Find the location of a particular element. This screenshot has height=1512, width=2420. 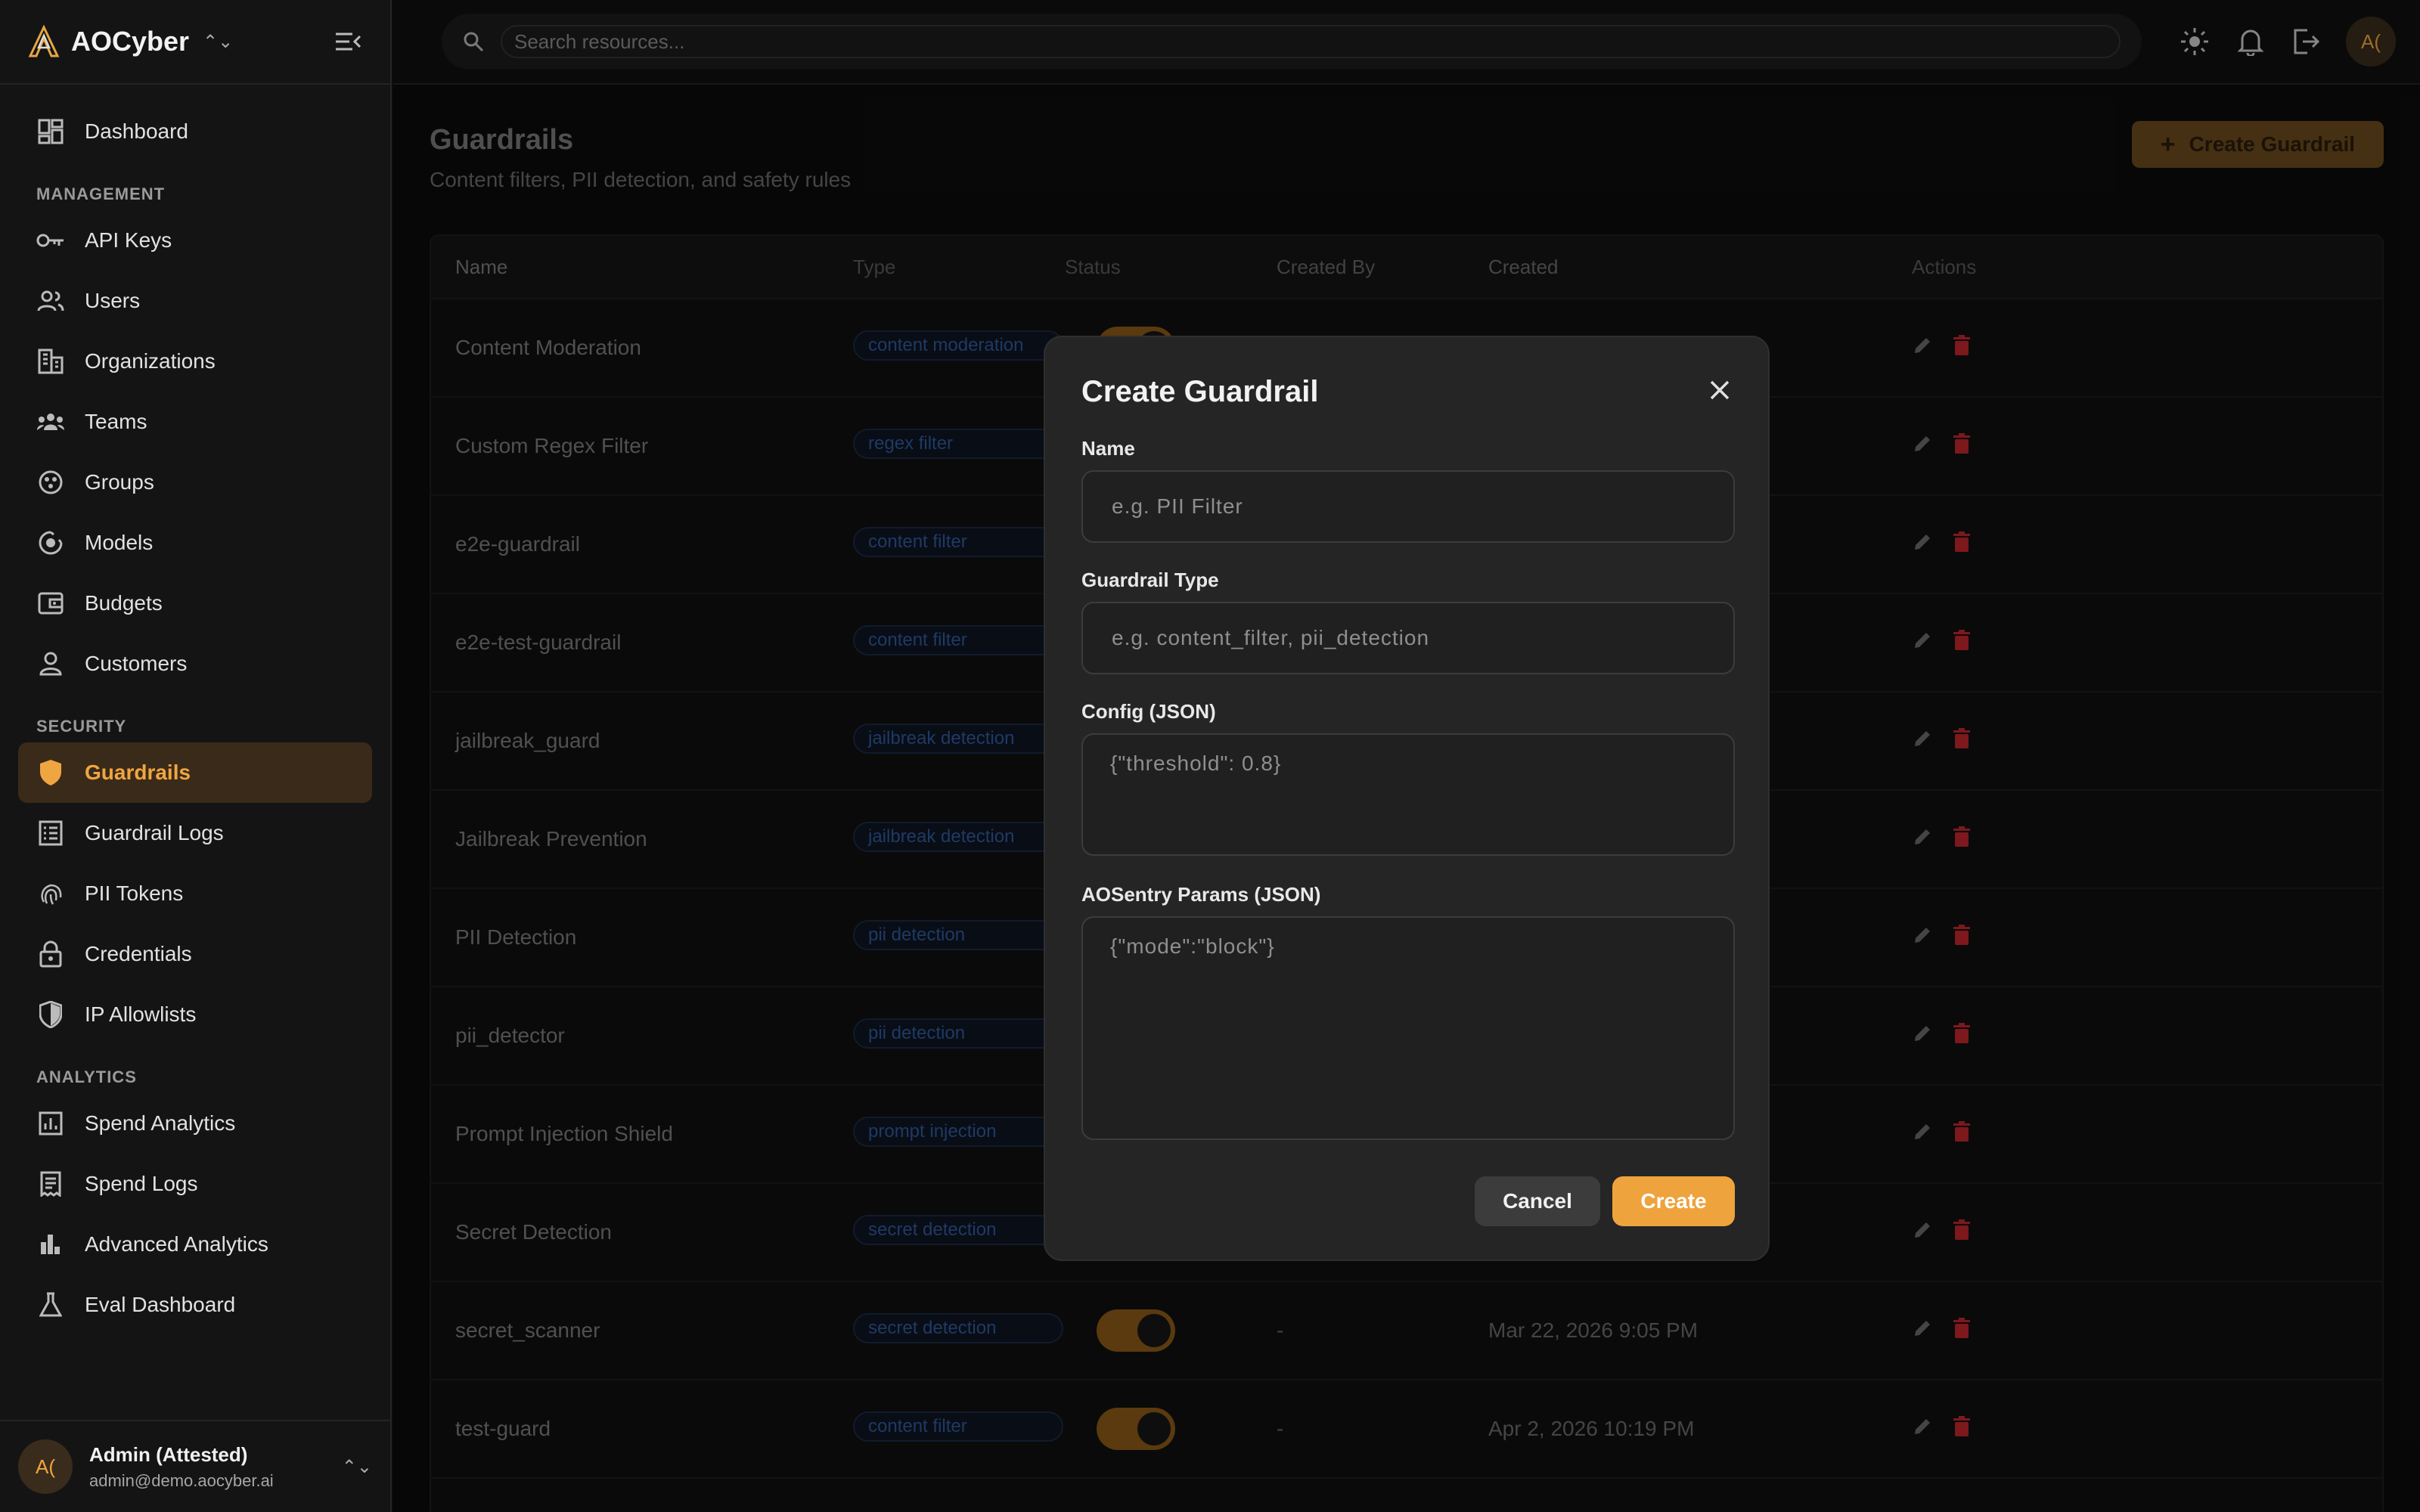

sidebar-item-label: Budgets is located at coordinates (124, 603).